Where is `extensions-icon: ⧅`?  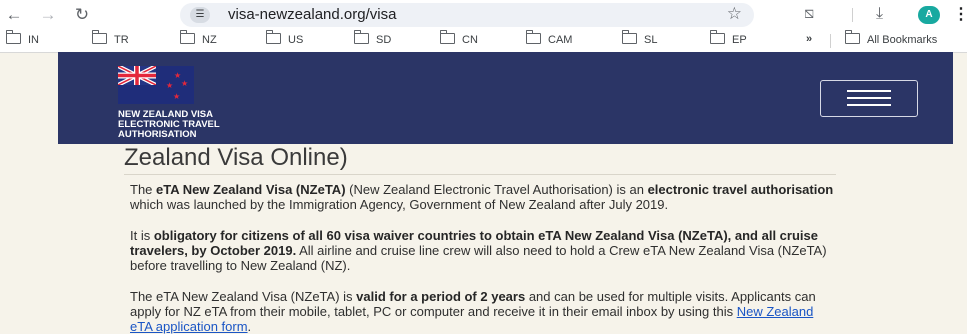
extensions-icon: ⧅ is located at coordinates (809, 14).